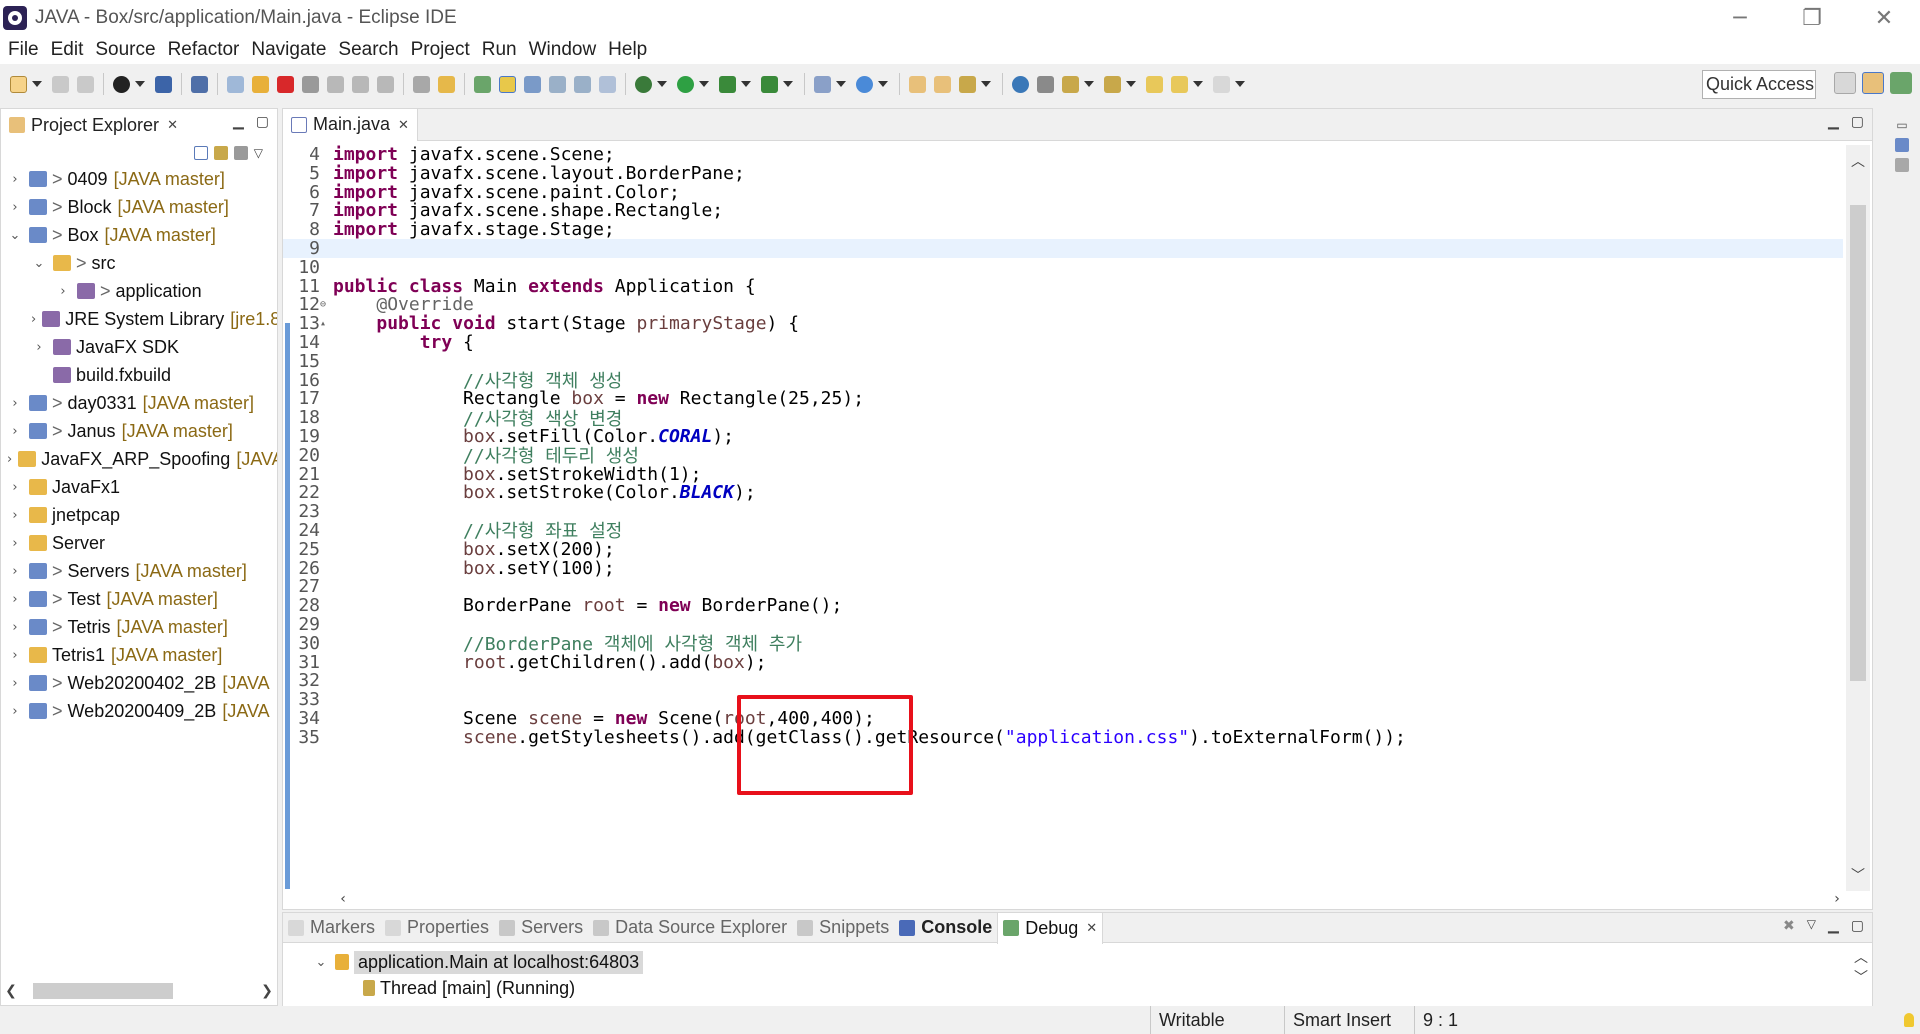  Describe the element at coordinates (139, 235) in the screenshot. I see `tree-item: ⌄ > Box [JAVA master]` at that location.